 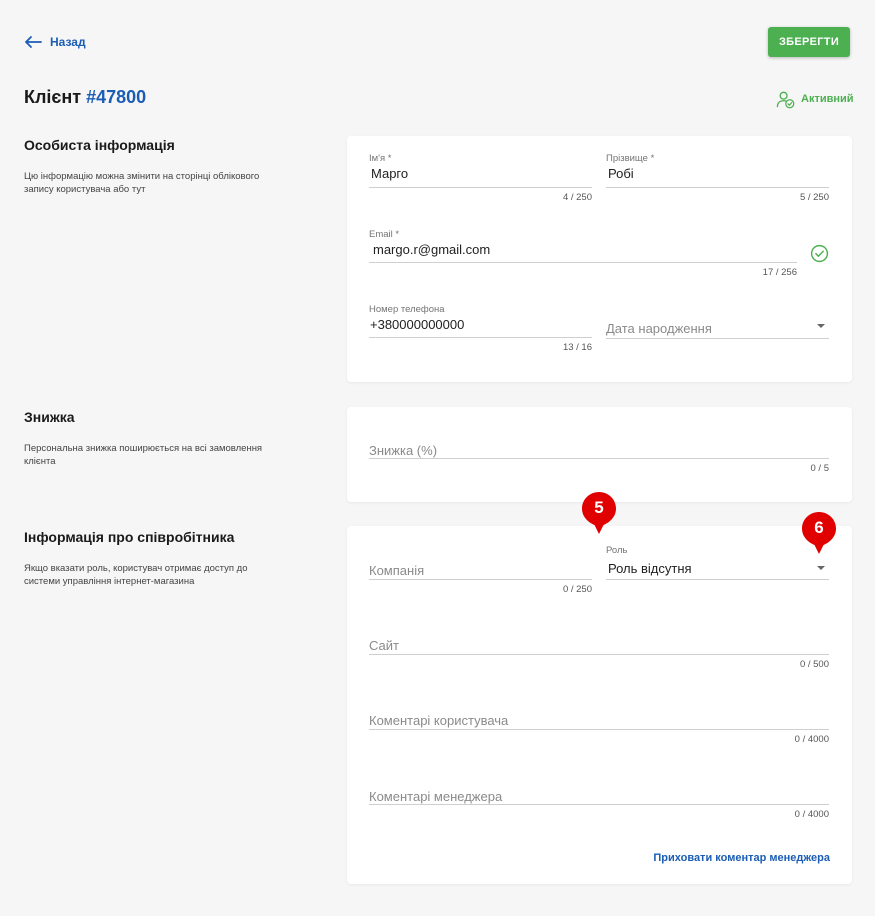 What do you see at coordinates (380, 158) in the screenshot?
I see `first-name-label: Ім'я *` at bounding box center [380, 158].